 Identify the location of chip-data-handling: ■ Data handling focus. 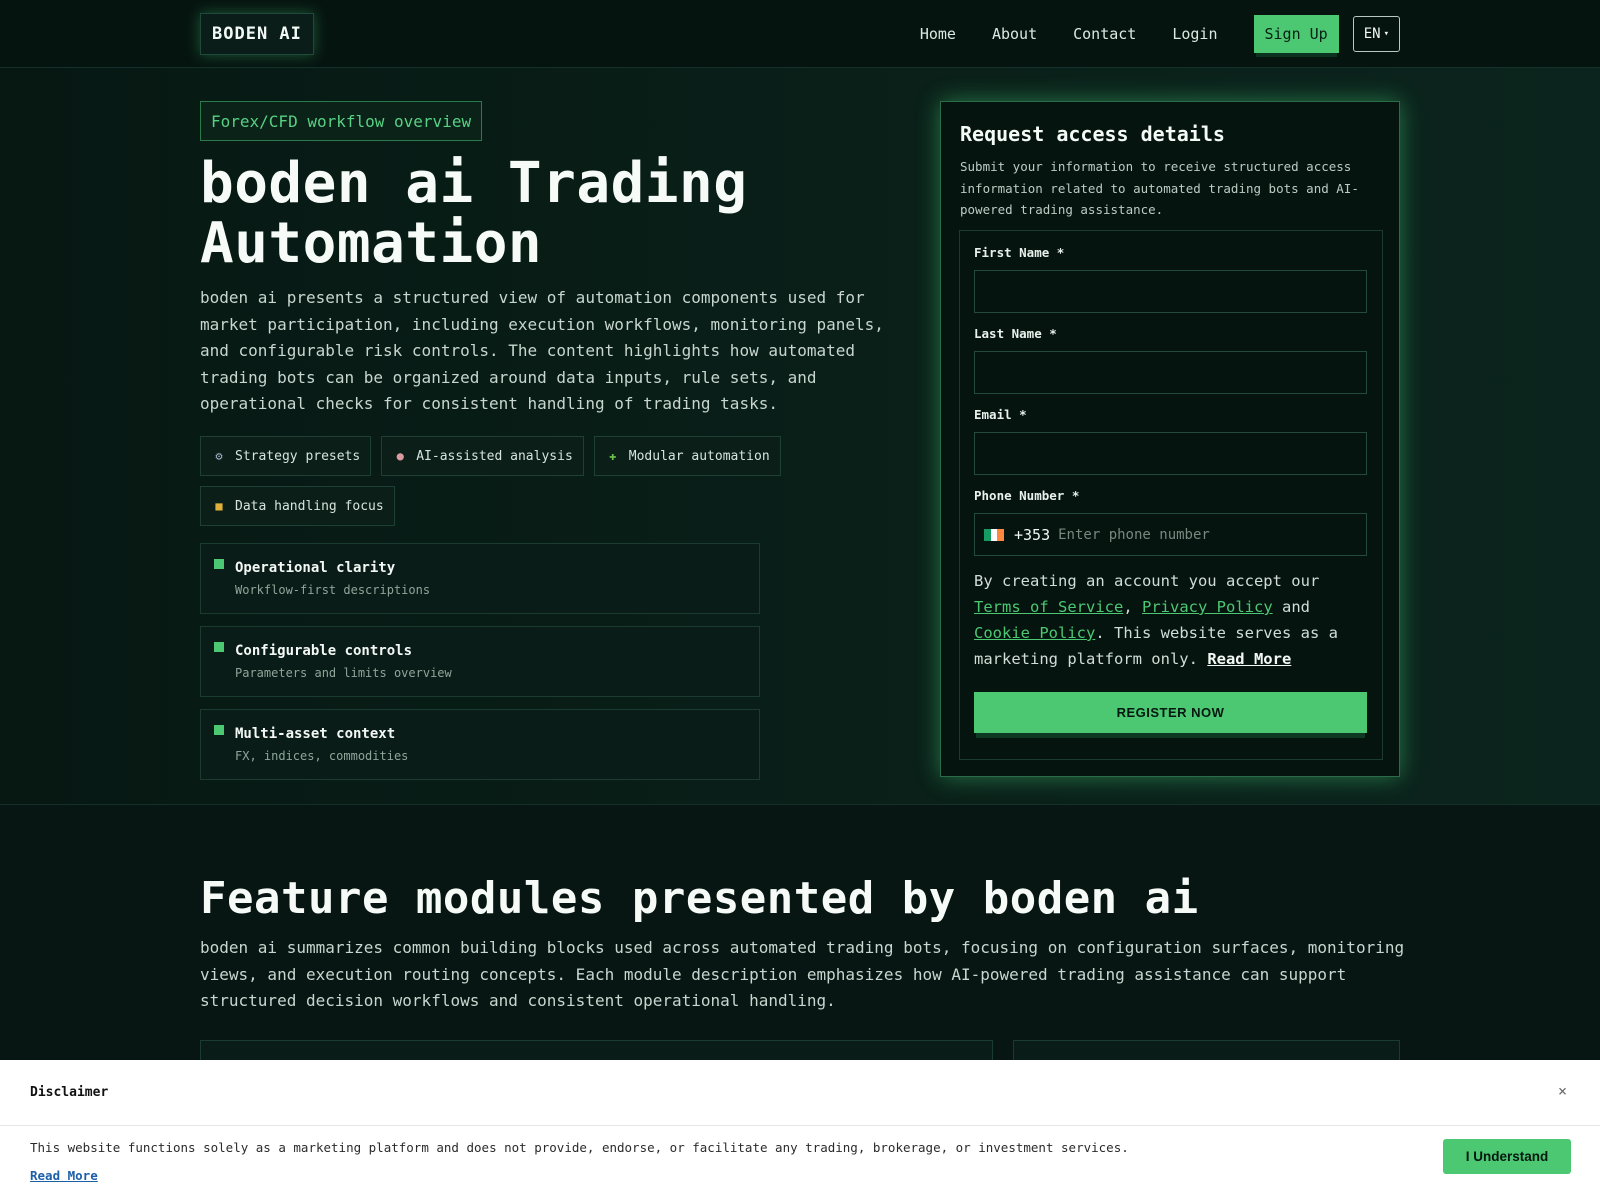
(297, 506).